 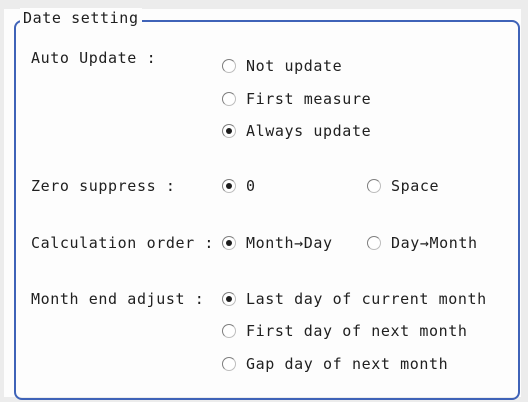 What do you see at coordinates (81, 18) in the screenshot?
I see `group-title: Date setting` at bounding box center [81, 18].